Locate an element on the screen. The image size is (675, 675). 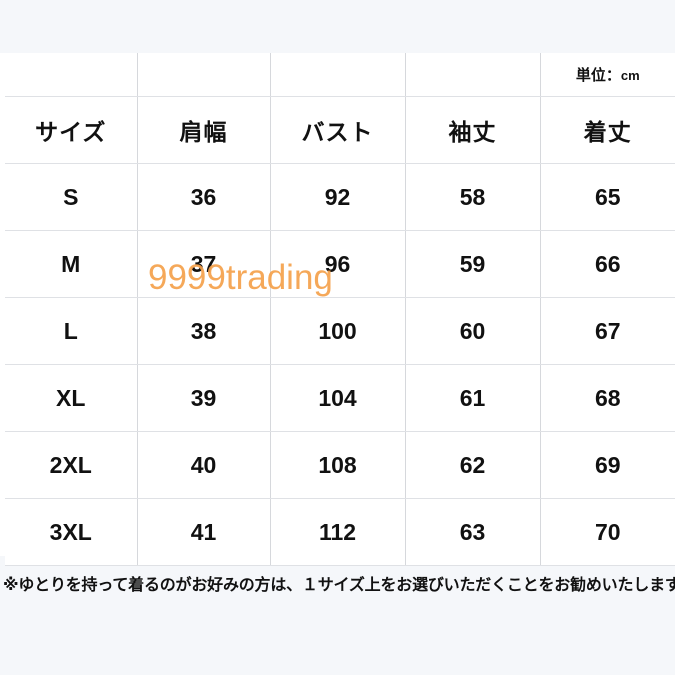
cell-sleeve: 58 is located at coordinates (473, 197).